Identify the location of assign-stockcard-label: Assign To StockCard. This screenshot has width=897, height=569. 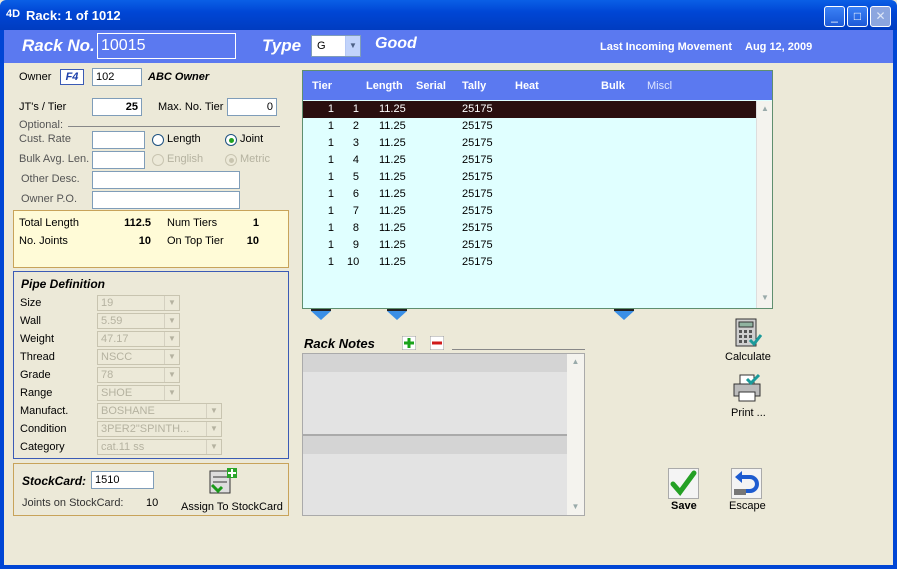
(232, 507).